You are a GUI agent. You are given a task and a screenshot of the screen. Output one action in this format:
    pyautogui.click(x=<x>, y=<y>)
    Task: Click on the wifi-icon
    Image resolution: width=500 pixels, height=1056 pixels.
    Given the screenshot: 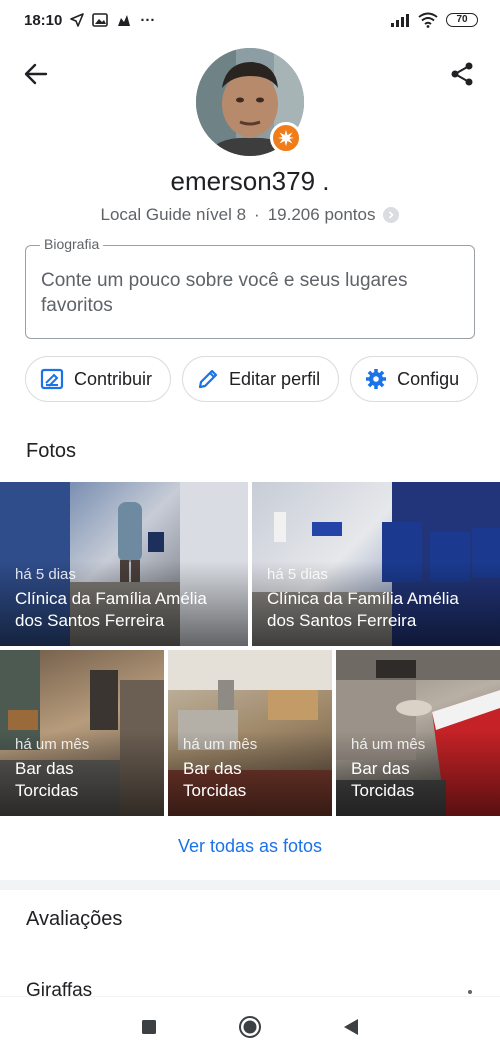 What is the action you would take?
    pyautogui.click(x=428, y=20)
    